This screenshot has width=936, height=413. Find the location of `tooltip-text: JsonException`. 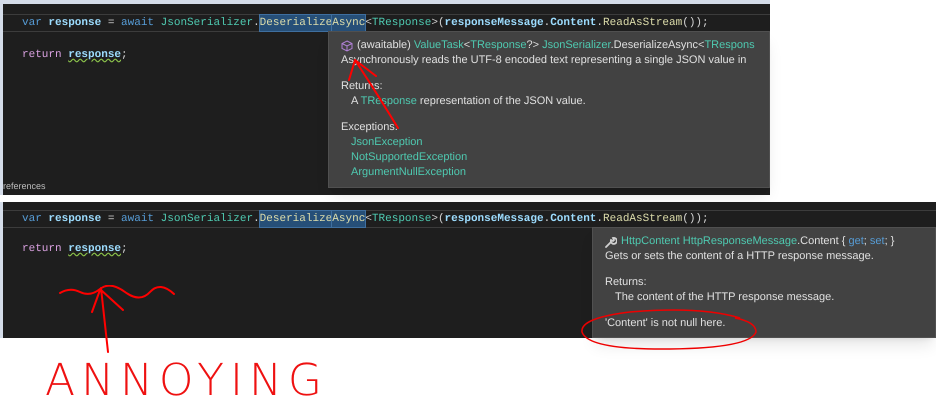

tooltip-text: JsonException is located at coordinates (387, 142).